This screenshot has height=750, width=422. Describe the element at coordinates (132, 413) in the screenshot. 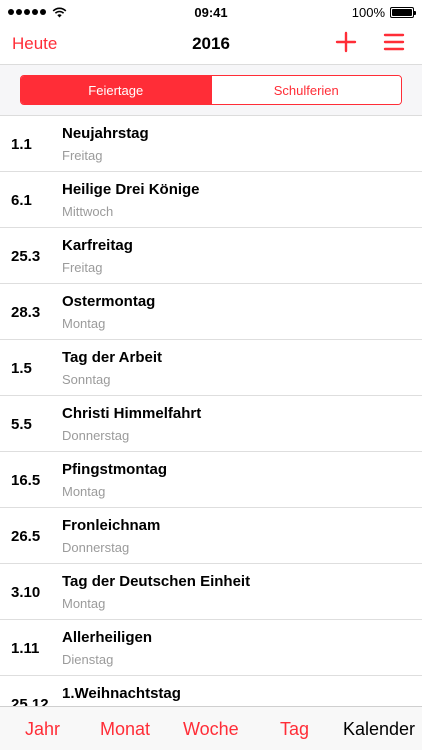

I see `holiday-name: Christi Himmelfahrt` at that location.